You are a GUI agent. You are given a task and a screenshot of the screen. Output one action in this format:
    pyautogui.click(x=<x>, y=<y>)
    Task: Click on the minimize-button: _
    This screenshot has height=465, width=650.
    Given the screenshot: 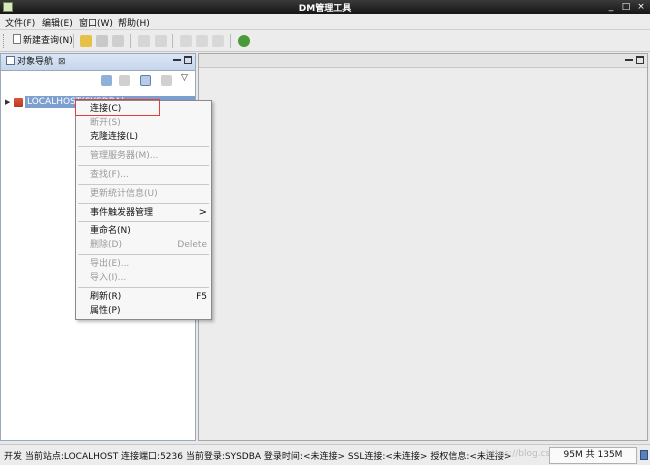 What is the action you would take?
    pyautogui.click(x=611, y=7)
    